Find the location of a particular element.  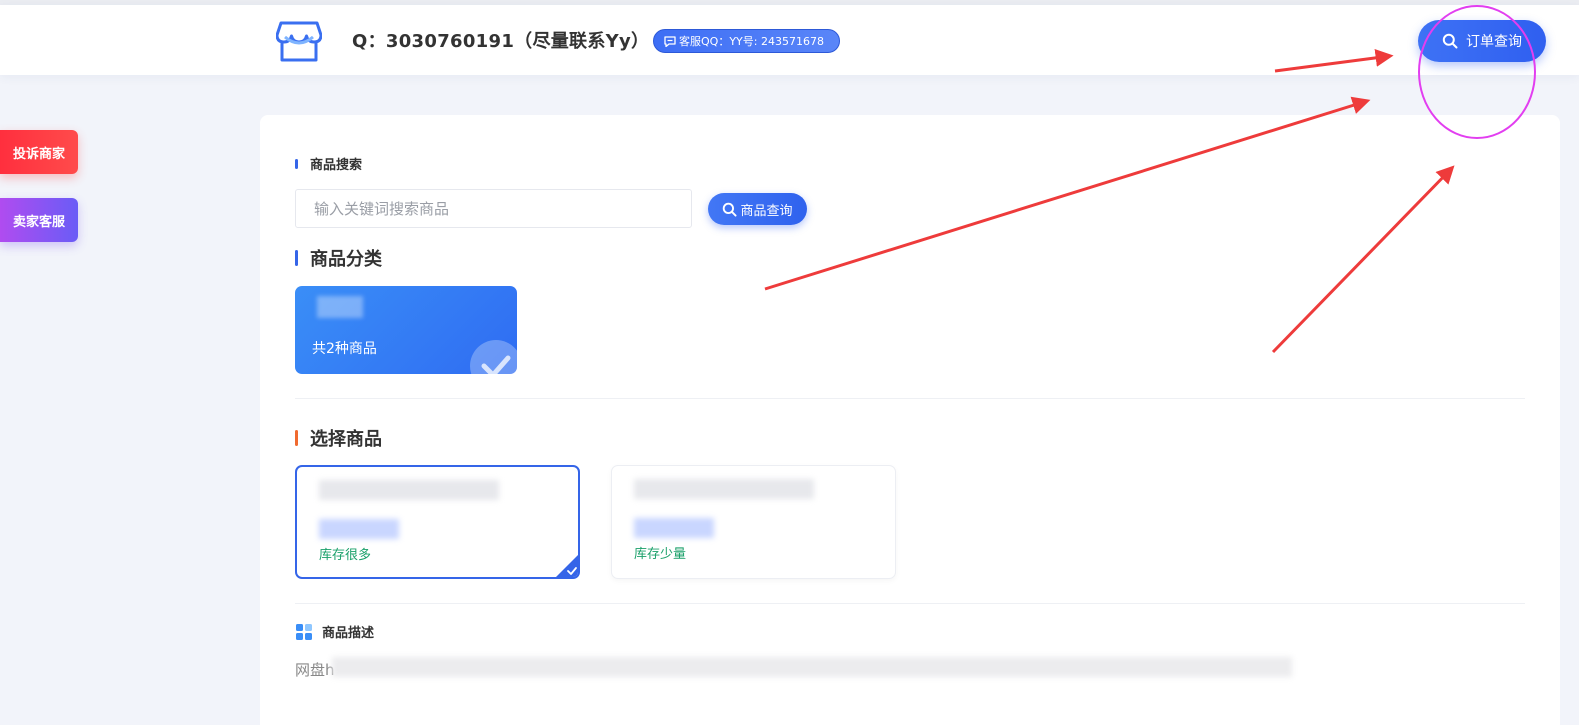

description-text-blurred is located at coordinates (812, 667).